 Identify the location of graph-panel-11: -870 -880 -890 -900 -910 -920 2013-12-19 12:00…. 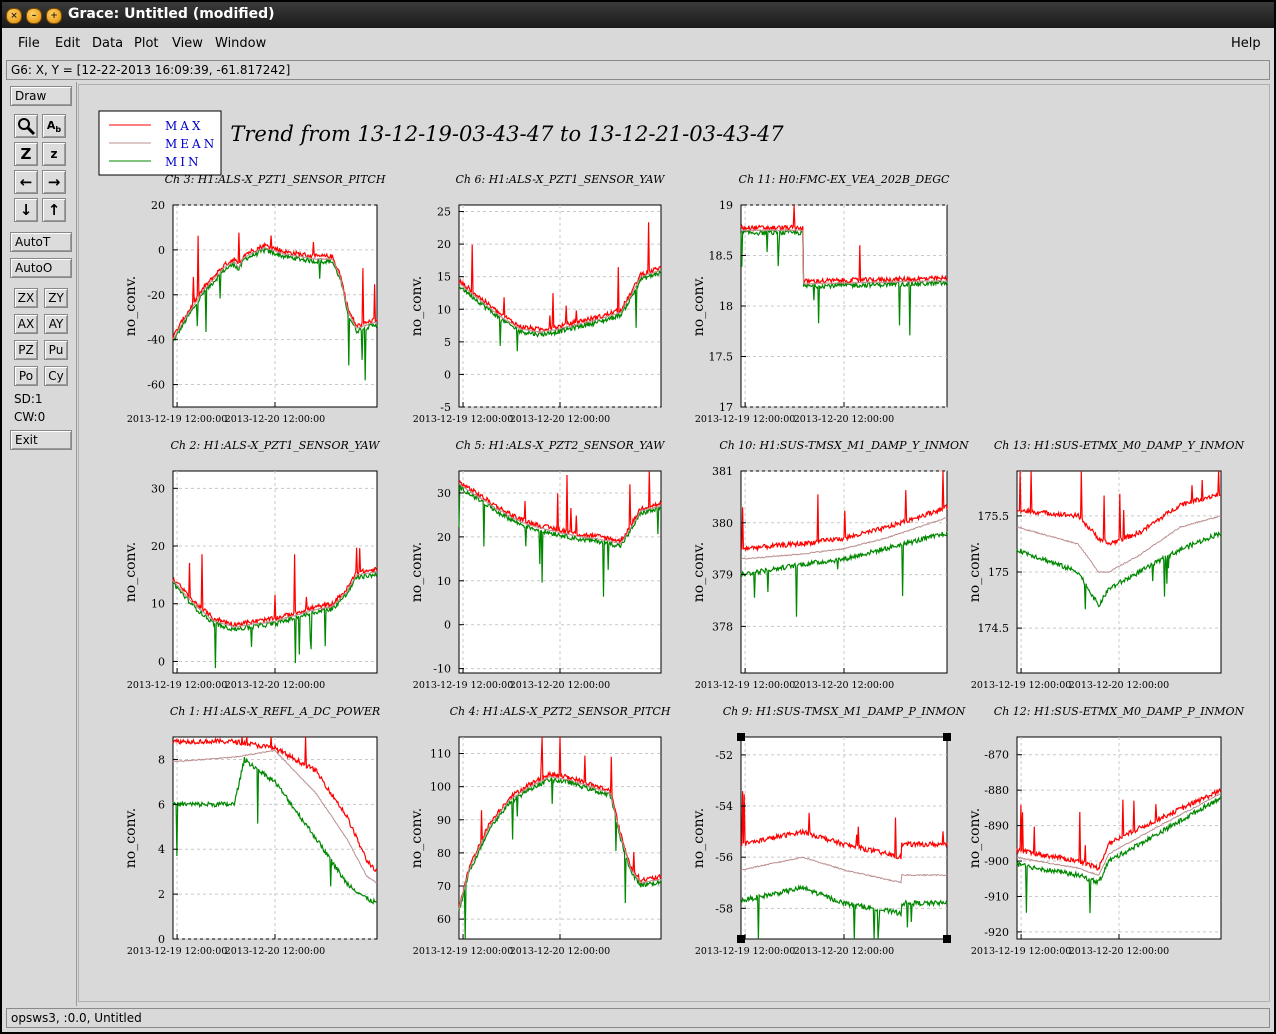
(1106, 831).